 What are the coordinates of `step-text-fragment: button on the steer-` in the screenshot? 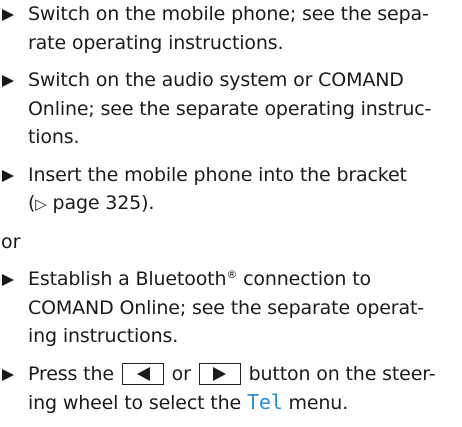 It's located at (342, 373).